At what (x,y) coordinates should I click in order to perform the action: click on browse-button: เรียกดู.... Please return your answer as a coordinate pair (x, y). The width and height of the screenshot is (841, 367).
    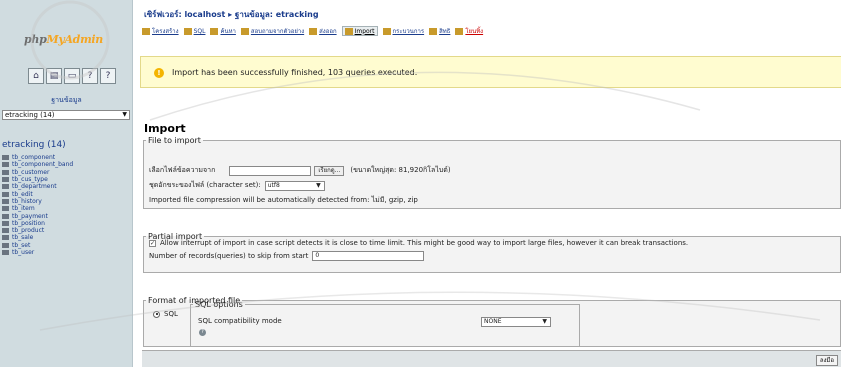
    Looking at the image, I should click on (329, 170).